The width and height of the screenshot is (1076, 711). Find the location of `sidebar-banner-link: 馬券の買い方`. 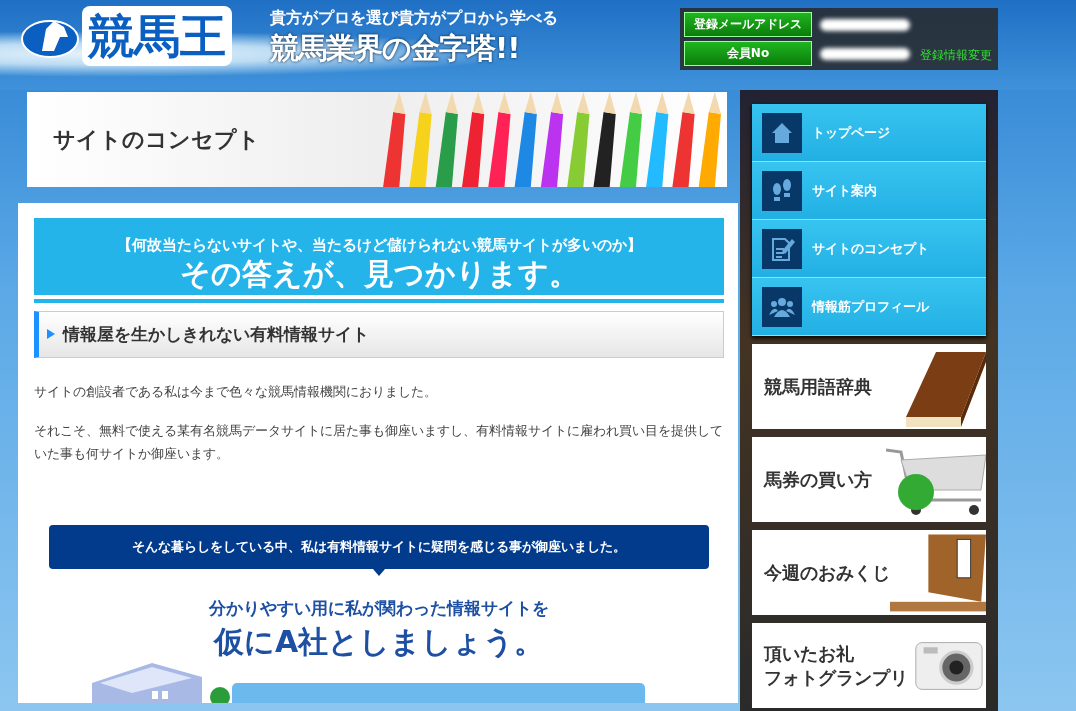

sidebar-banner-link: 馬券の買い方 is located at coordinates (869, 479).